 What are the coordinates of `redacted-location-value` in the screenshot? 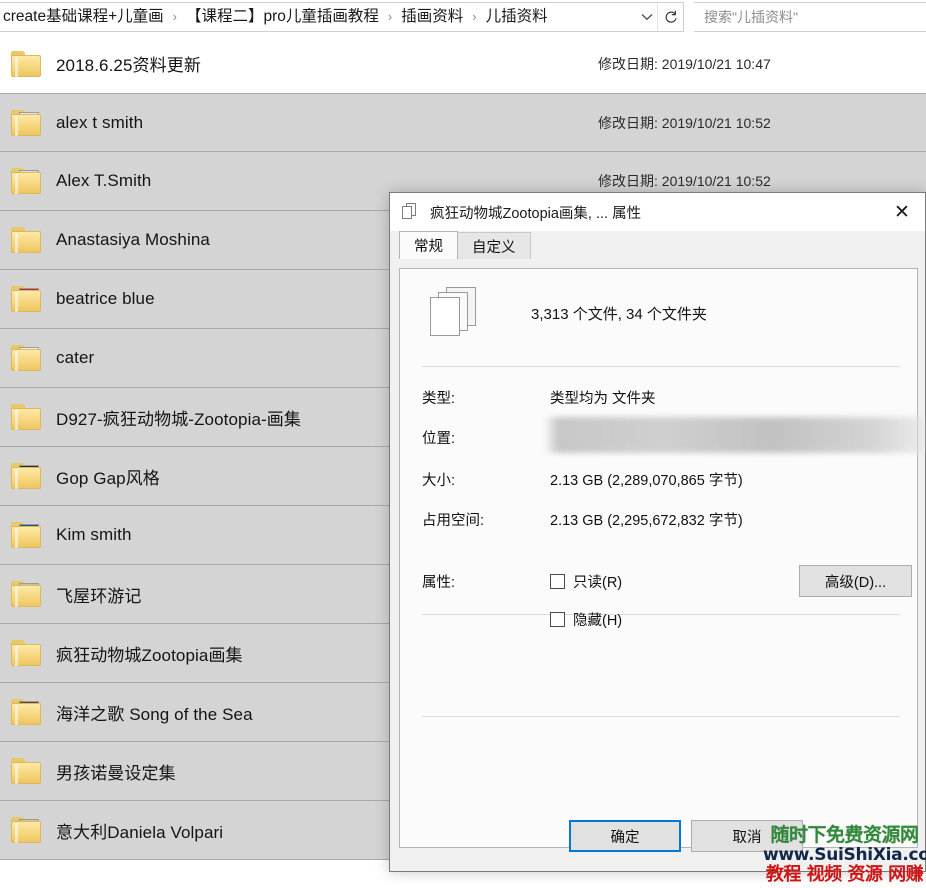 It's located at (734, 435).